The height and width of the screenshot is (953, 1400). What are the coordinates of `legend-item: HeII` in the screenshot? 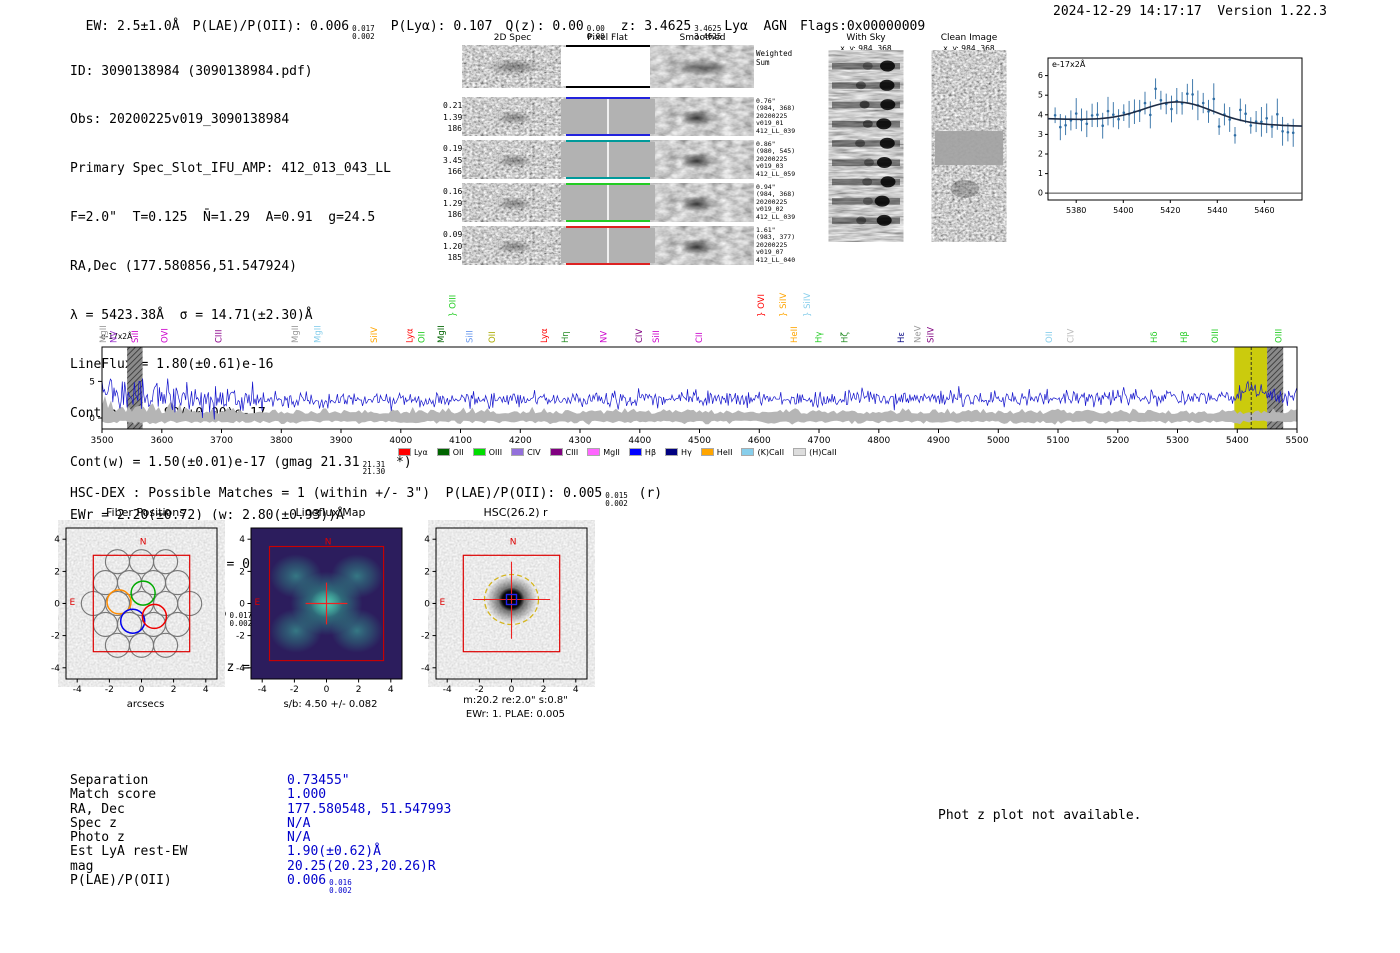 It's located at (716, 452).